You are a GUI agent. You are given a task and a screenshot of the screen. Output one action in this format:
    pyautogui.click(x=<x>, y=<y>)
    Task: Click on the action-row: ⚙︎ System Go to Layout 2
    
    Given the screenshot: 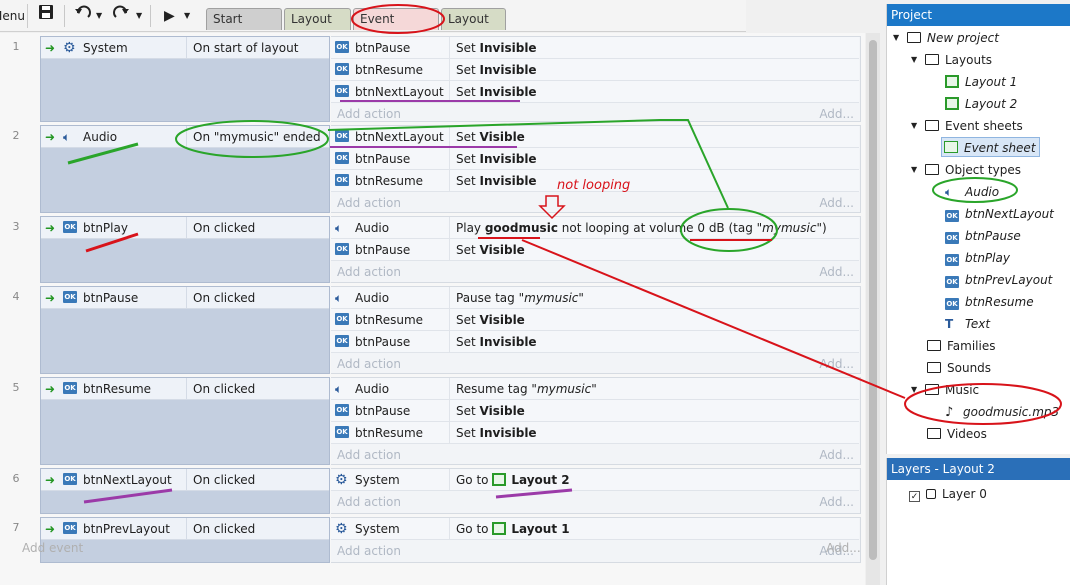 What is the action you would take?
    pyautogui.click(x=595, y=480)
    